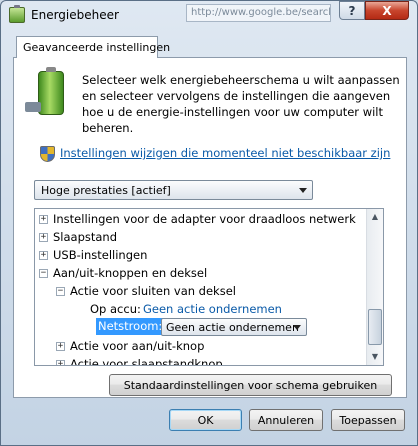  Describe the element at coordinates (286, 420) in the screenshot. I see `cancel-button: Annuleren` at that location.